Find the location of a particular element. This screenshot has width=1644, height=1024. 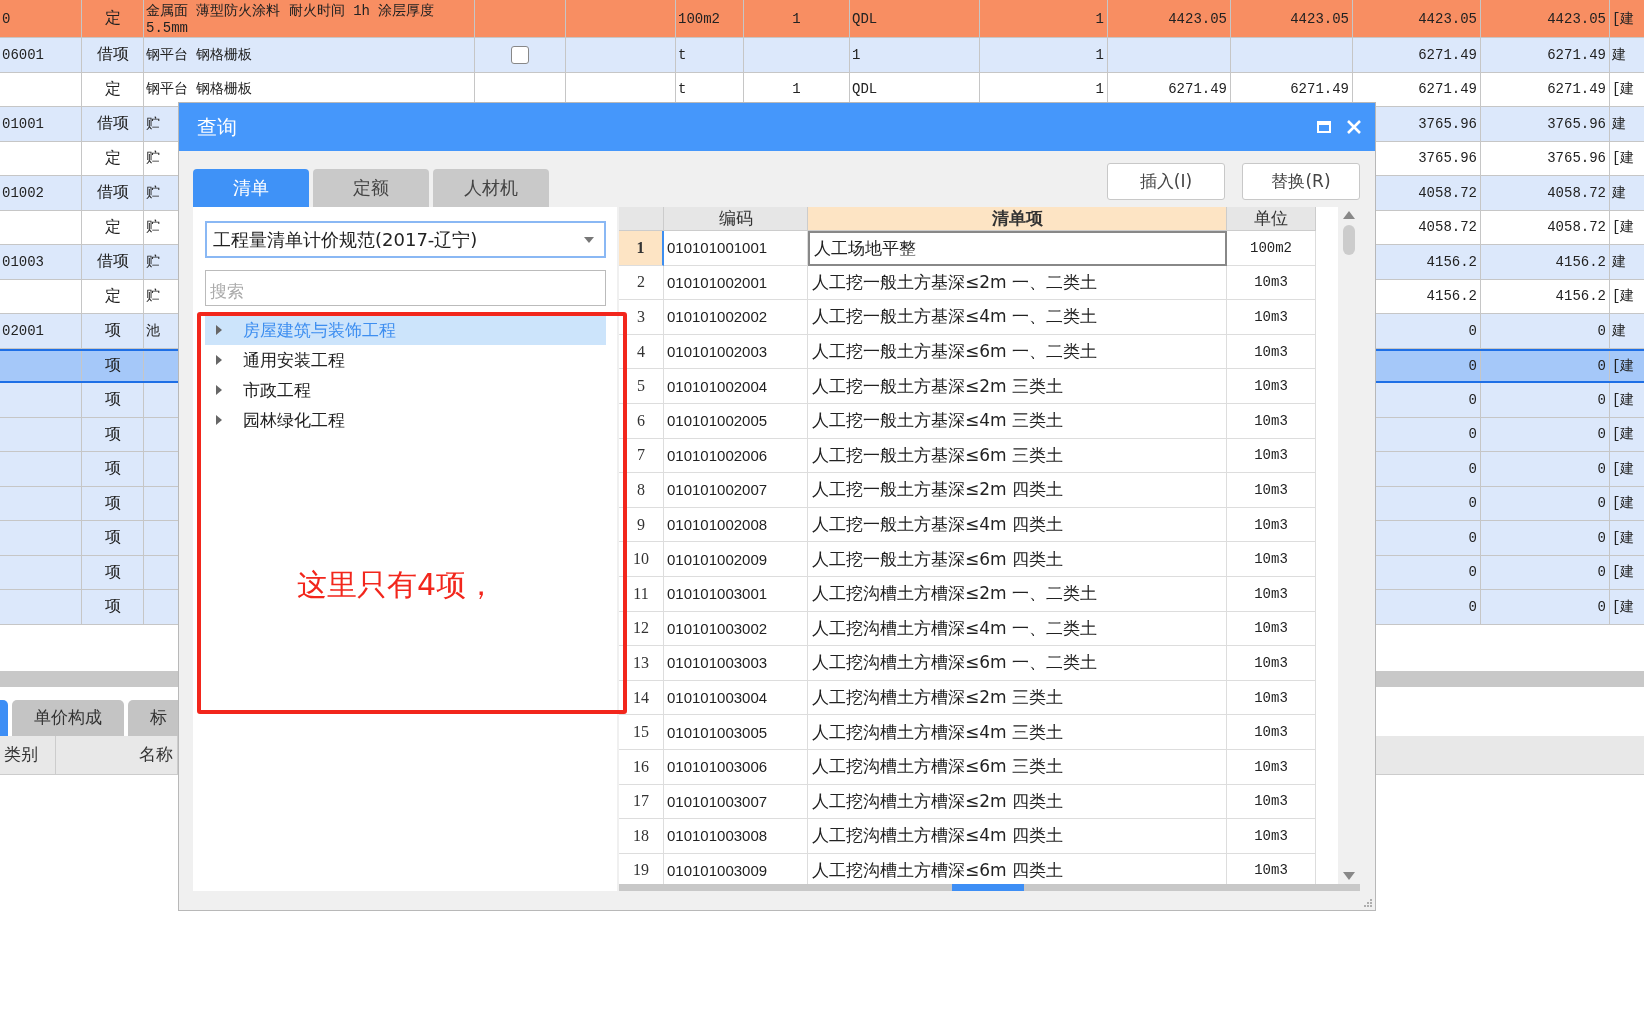

table-cell: 010101001001 is located at coordinates (736, 248).